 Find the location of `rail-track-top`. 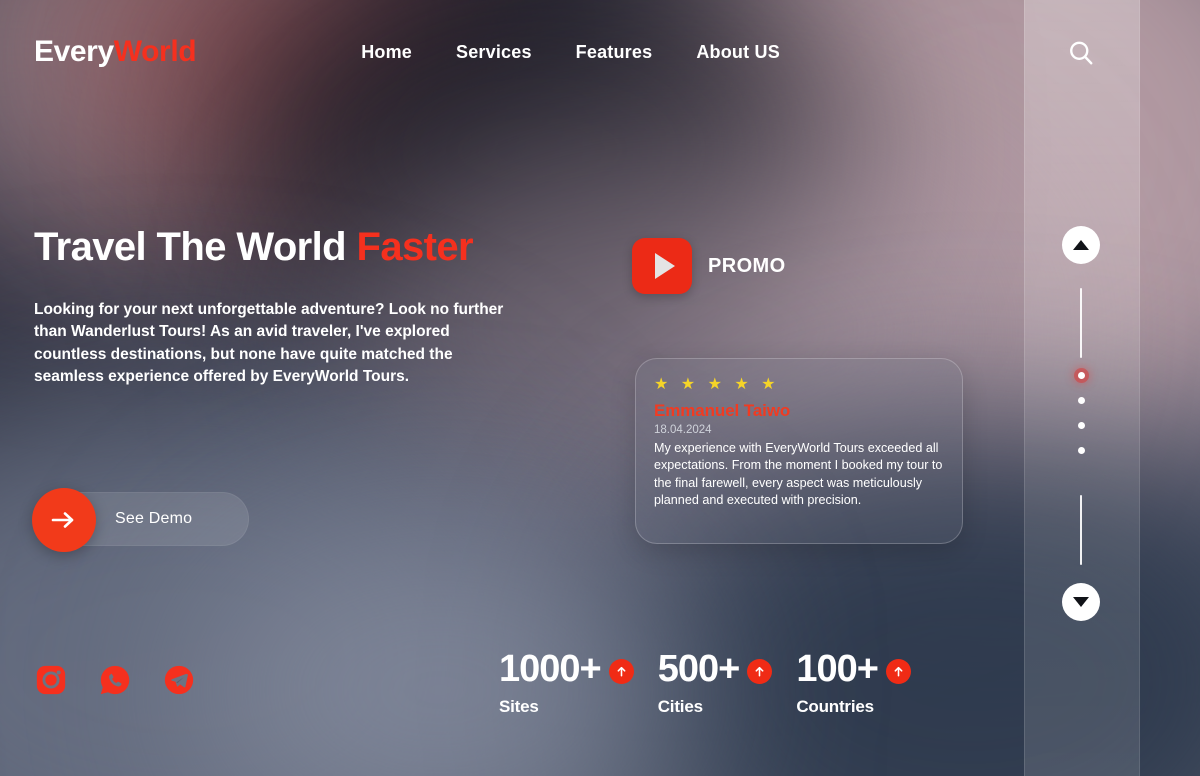

rail-track-top is located at coordinates (1081, 323).